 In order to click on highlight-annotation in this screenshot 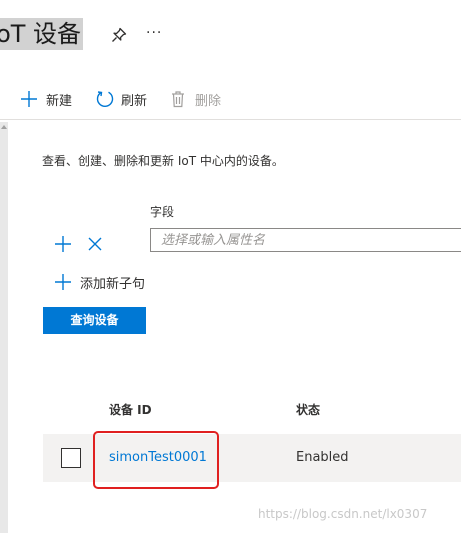, I will do `click(156, 460)`.